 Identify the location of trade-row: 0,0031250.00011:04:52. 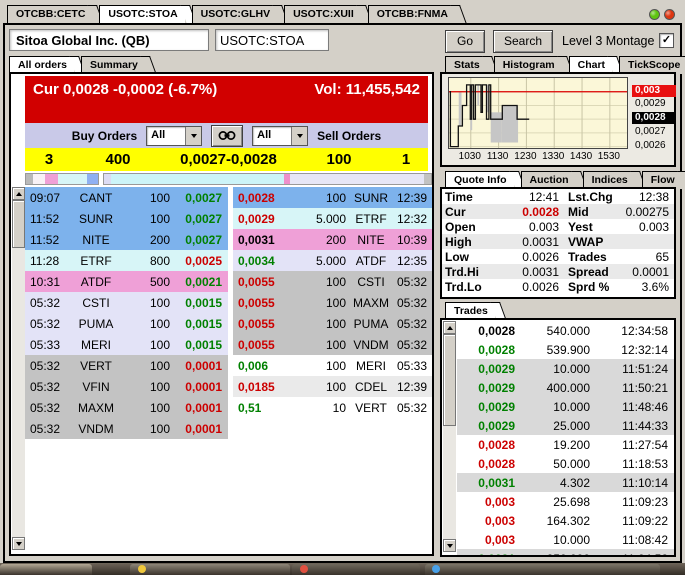
(565, 552).